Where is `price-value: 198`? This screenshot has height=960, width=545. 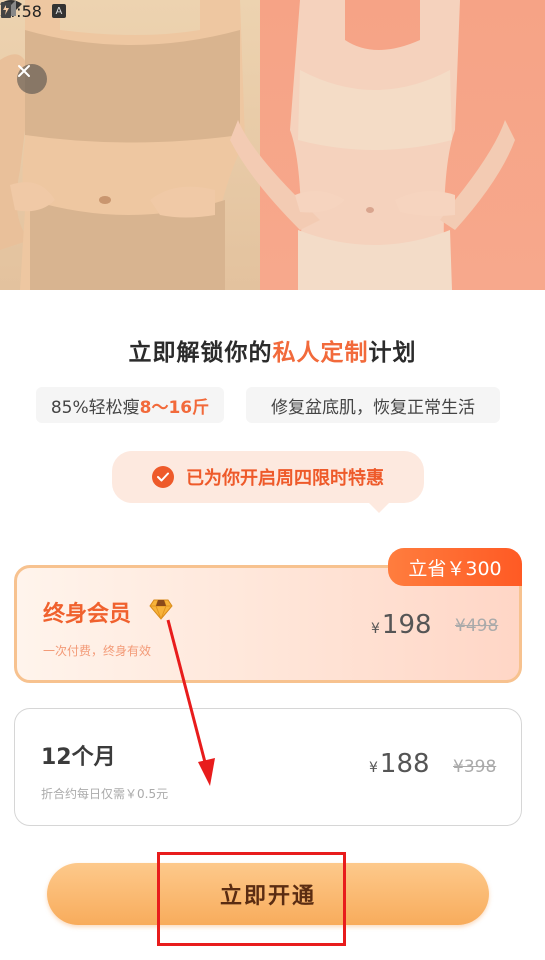 price-value: 198 is located at coordinates (406, 625).